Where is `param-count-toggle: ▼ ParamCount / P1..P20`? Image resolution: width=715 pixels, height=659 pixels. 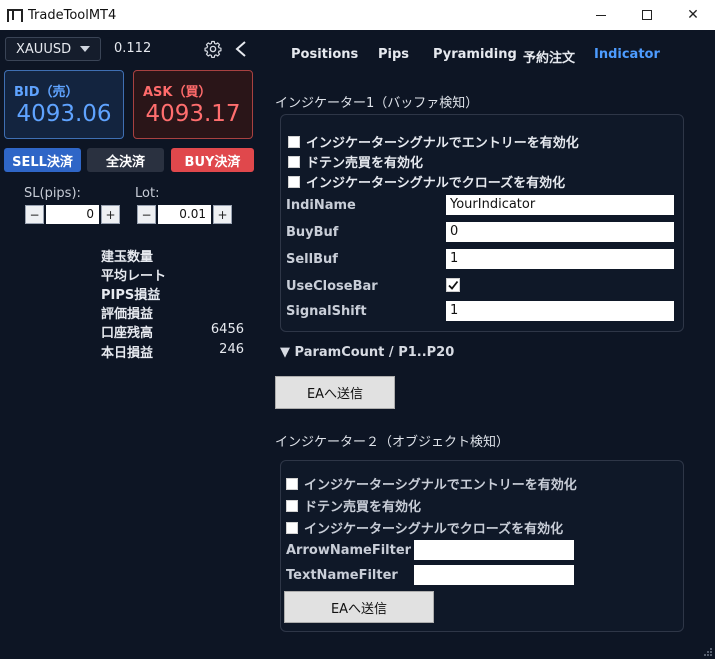
param-count-toggle: ▼ ParamCount / P1..P20 is located at coordinates (367, 352).